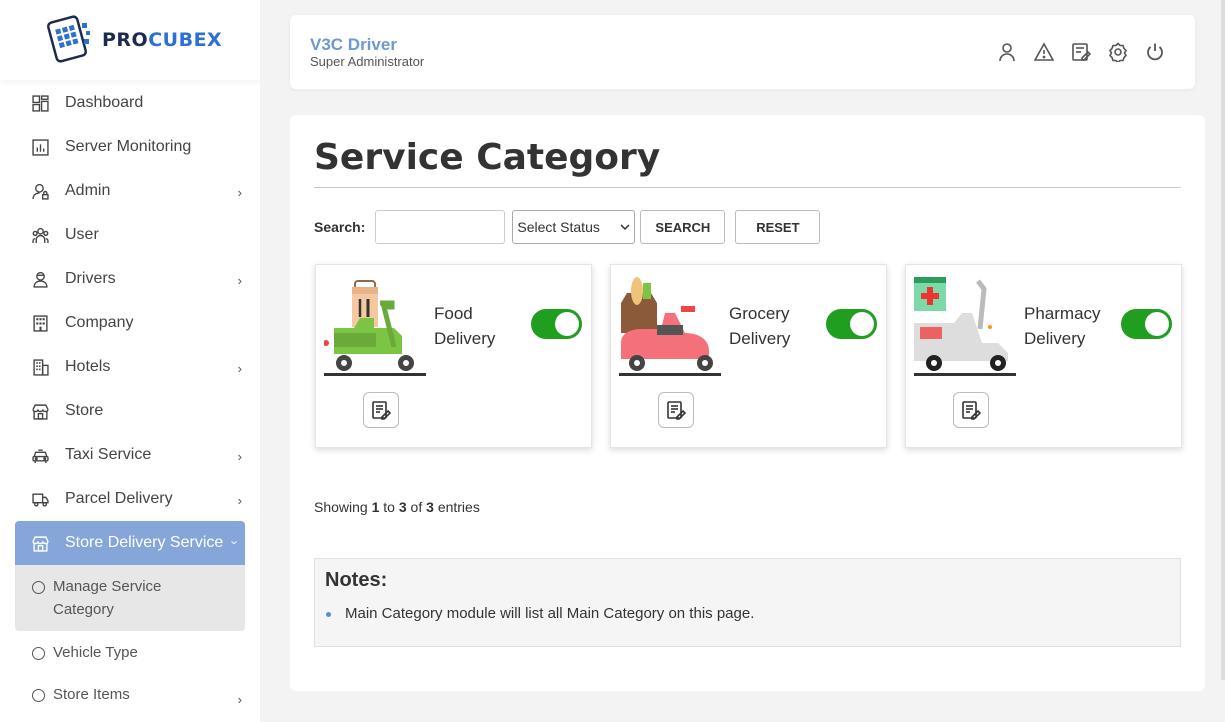 The image size is (1225, 722). Describe the element at coordinates (760, 326) in the screenshot. I see `category-name: Grocery Delivery` at that location.